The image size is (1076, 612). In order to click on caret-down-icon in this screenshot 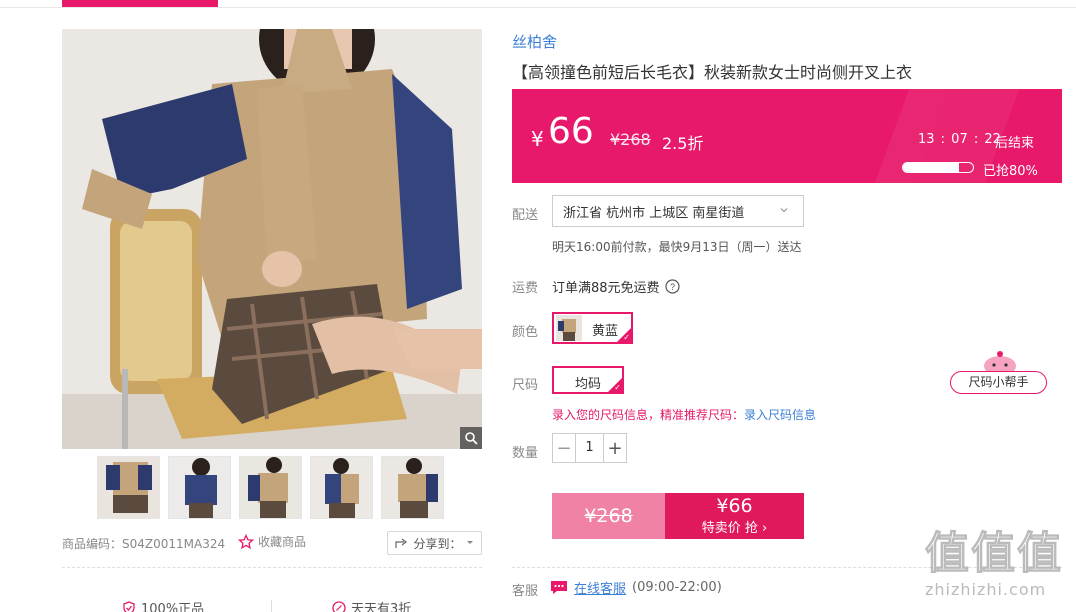, I will do `click(469, 542)`.